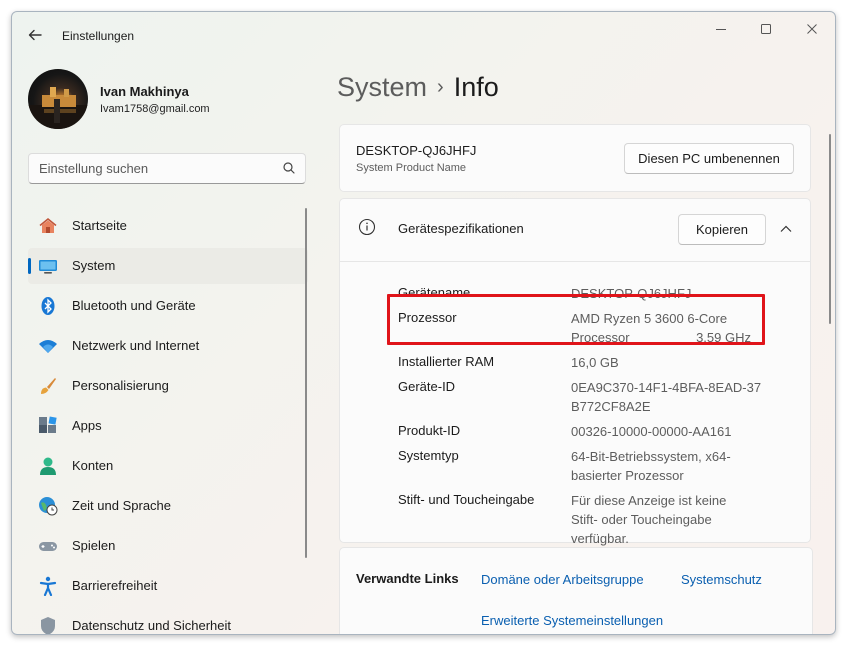 Image resolution: width=853 pixels, height=652 pixels. I want to click on search-icon, so click(289, 168).